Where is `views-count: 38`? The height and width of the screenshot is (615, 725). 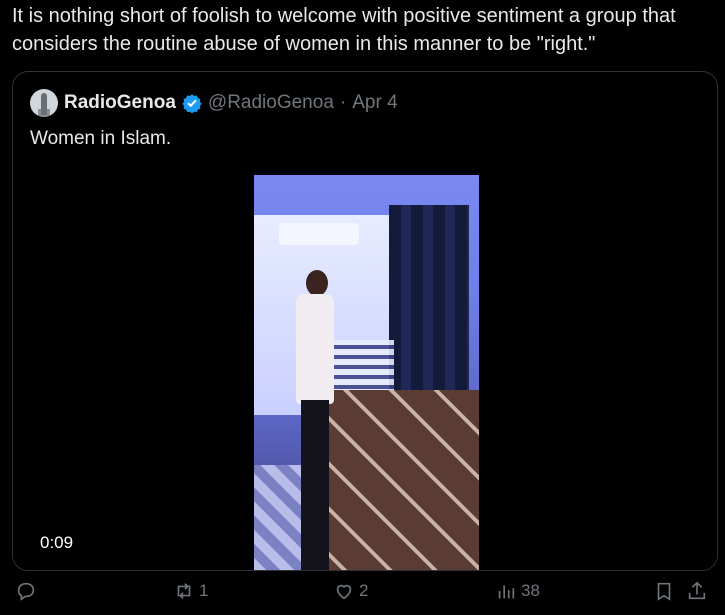 views-count: 38 is located at coordinates (530, 590).